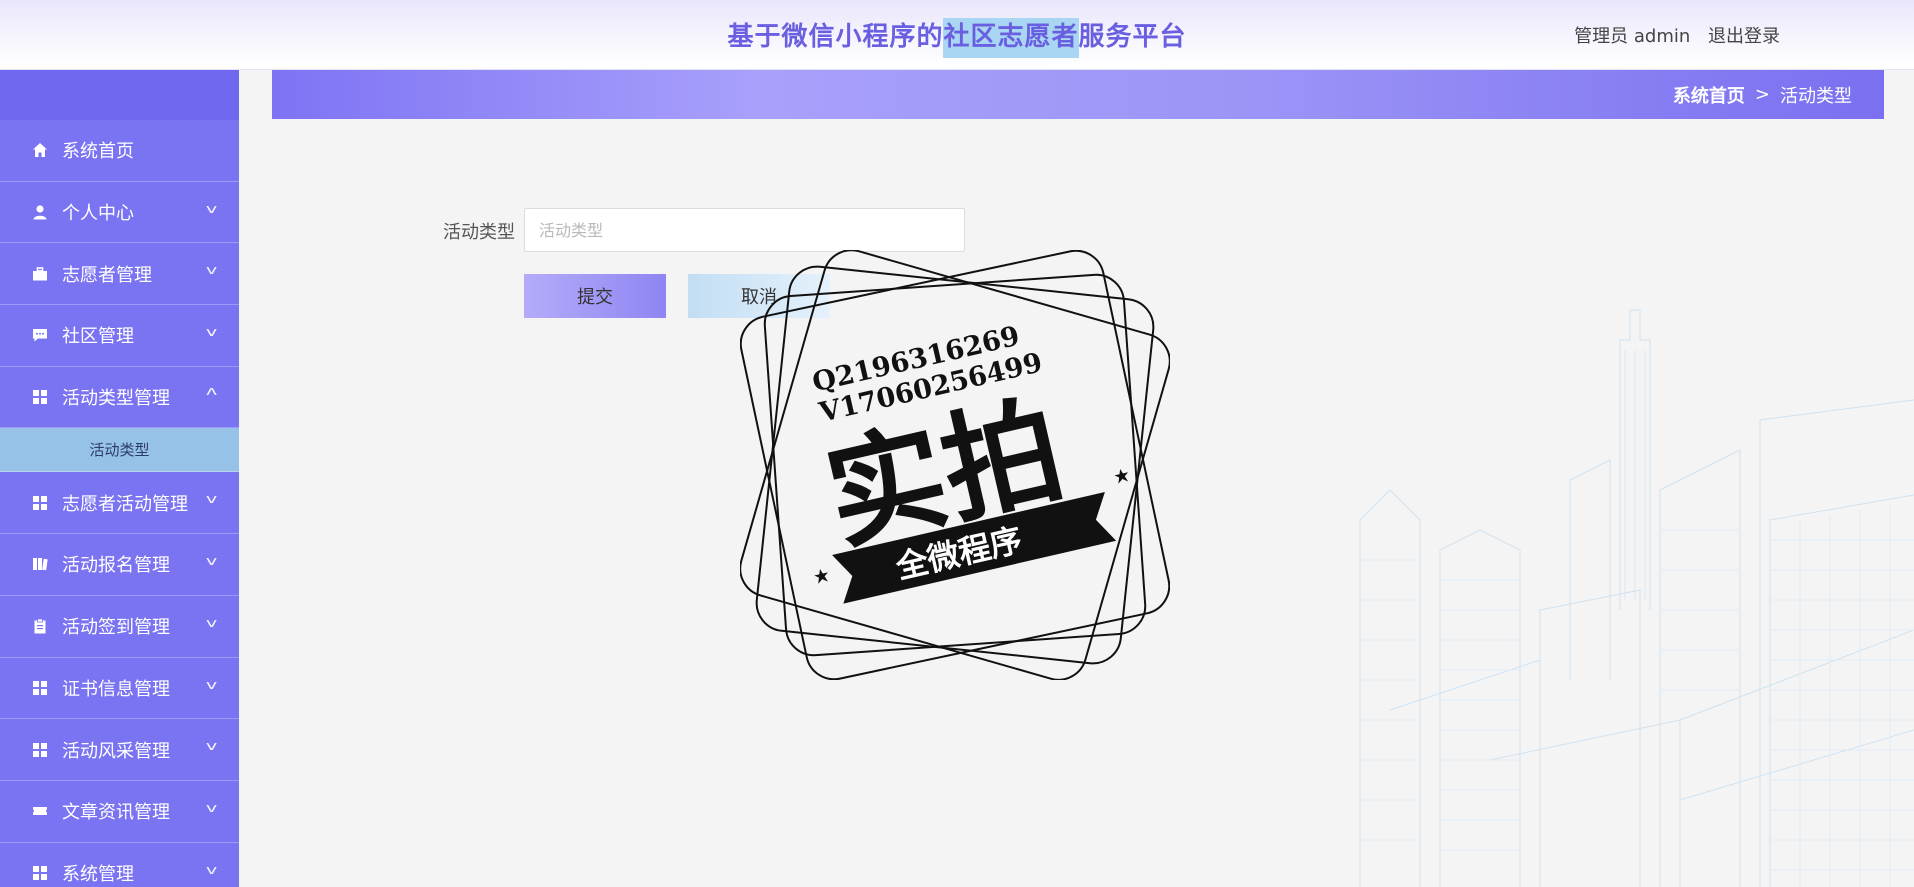 The image size is (1914, 887). What do you see at coordinates (116, 813) in the screenshot?
I see `sidebar-item-label: 文章资讯管理` at bounding box center [116, 813].